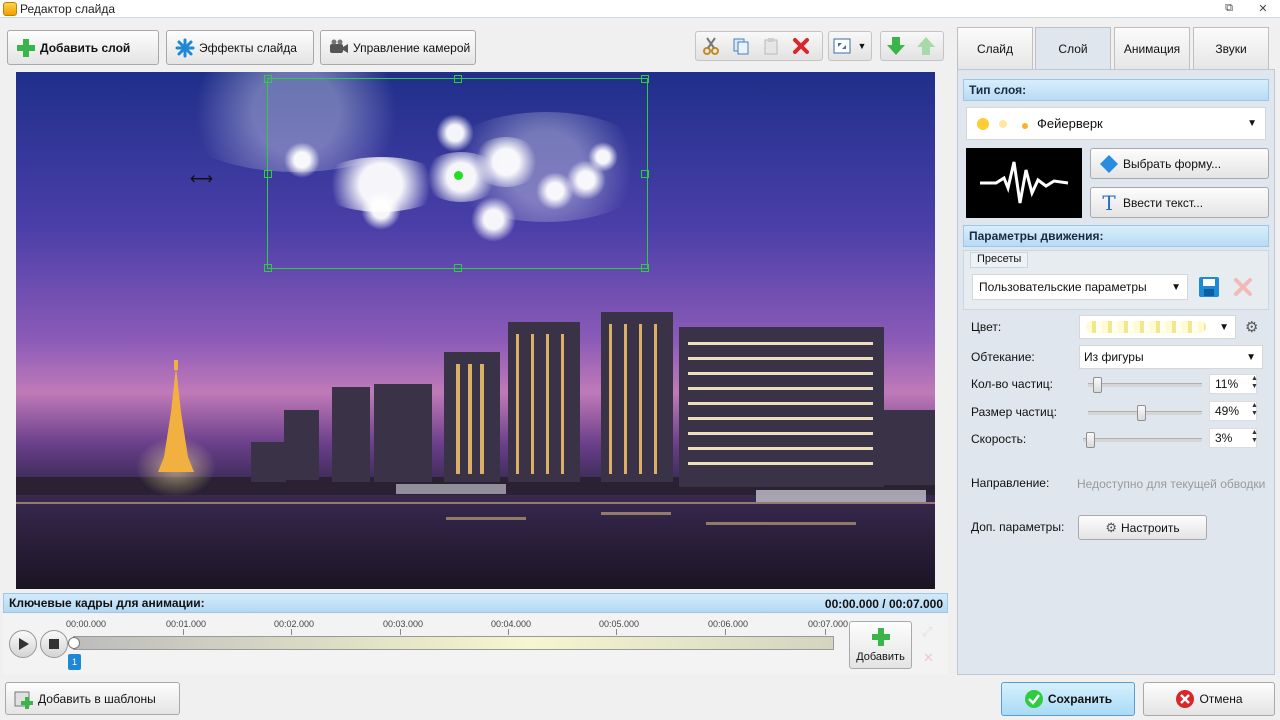 The image size is (1280, 720). Describe the element at coordinates (1070, 123) in the screenshot. I see `layer-type-value: Фейерверк` at that location.